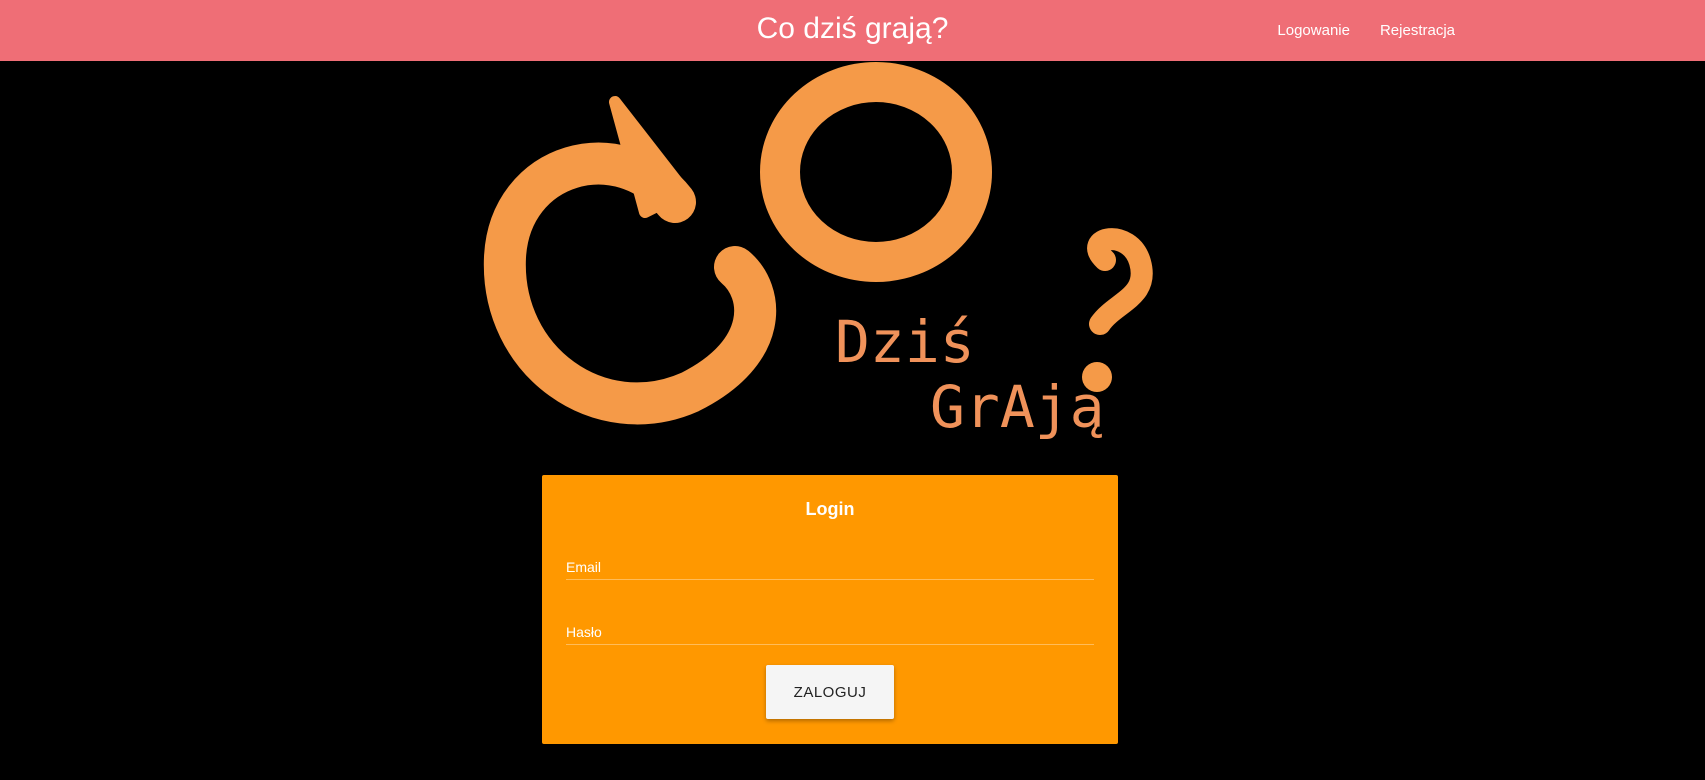 Image resolution: width=1705 pixels, height=780 pixels. I want to click on logo-text-graja: GrAją, so click(1017, 407).